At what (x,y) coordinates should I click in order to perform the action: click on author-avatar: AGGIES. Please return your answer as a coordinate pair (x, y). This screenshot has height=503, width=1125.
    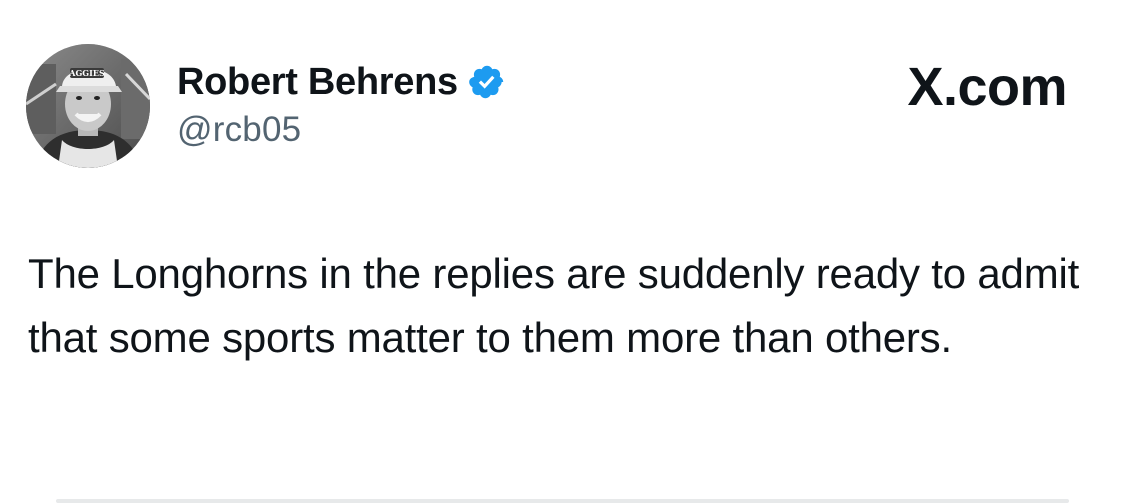
    Looking at the image, I should click on (88, 106).